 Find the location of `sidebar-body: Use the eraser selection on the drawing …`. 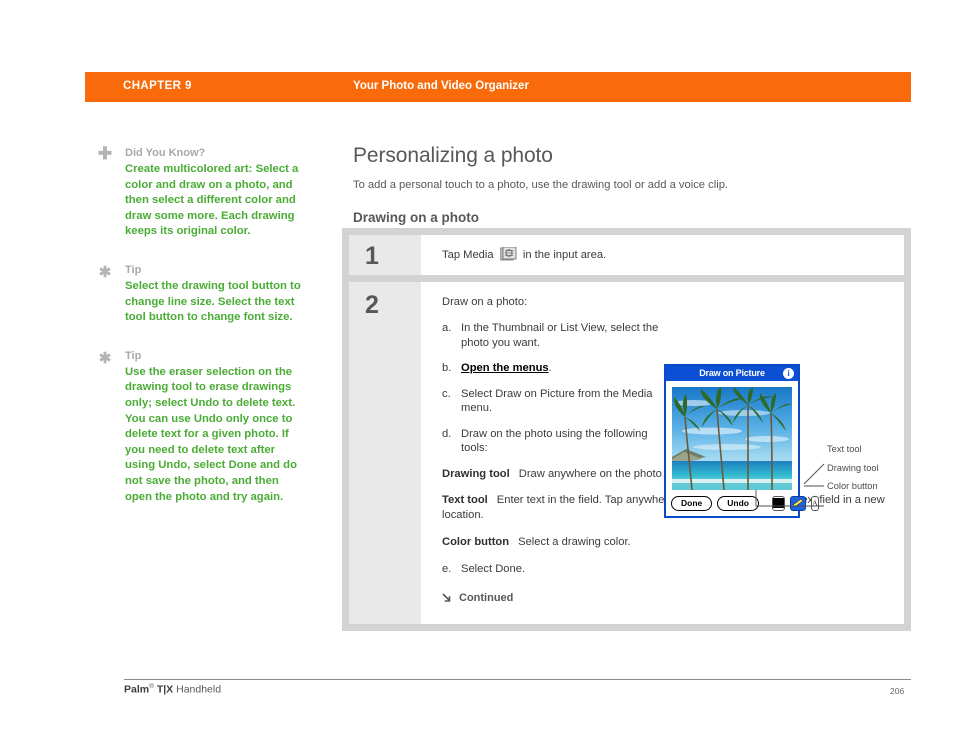

sidebar-body: Use the eraser selection on the drawing … is located at coordinates (211, 434).